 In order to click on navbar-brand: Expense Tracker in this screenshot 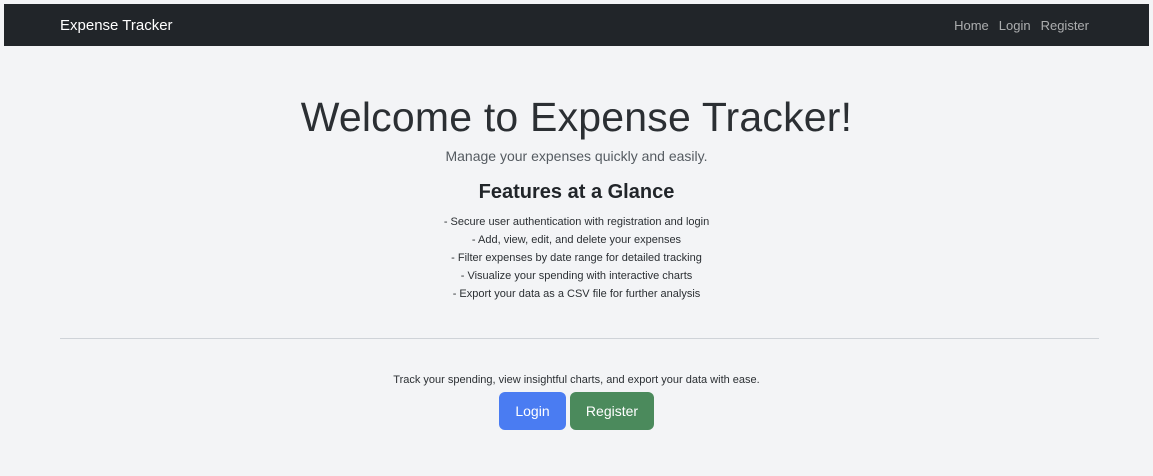, I will do `click(116, 25)`.